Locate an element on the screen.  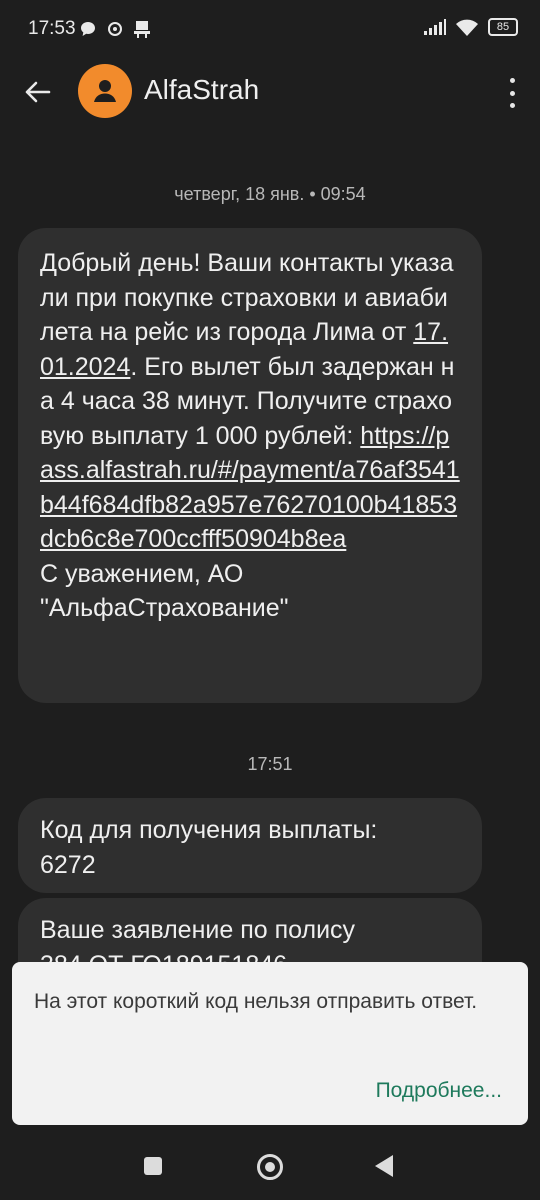
time-timestamp: 17:51 is located at coordinates (270, 764).